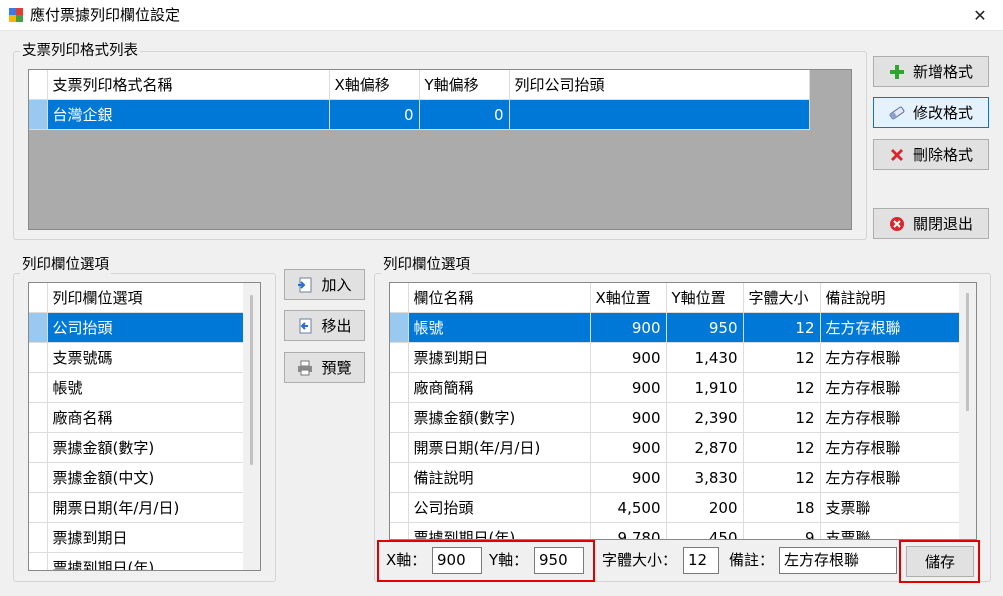 Image resolution: width=1003 pixels, height=596 pixels. Describe the element at coordinates (705, 357) in the screenshot. I see `y-position-cell: 1,430` at that location.